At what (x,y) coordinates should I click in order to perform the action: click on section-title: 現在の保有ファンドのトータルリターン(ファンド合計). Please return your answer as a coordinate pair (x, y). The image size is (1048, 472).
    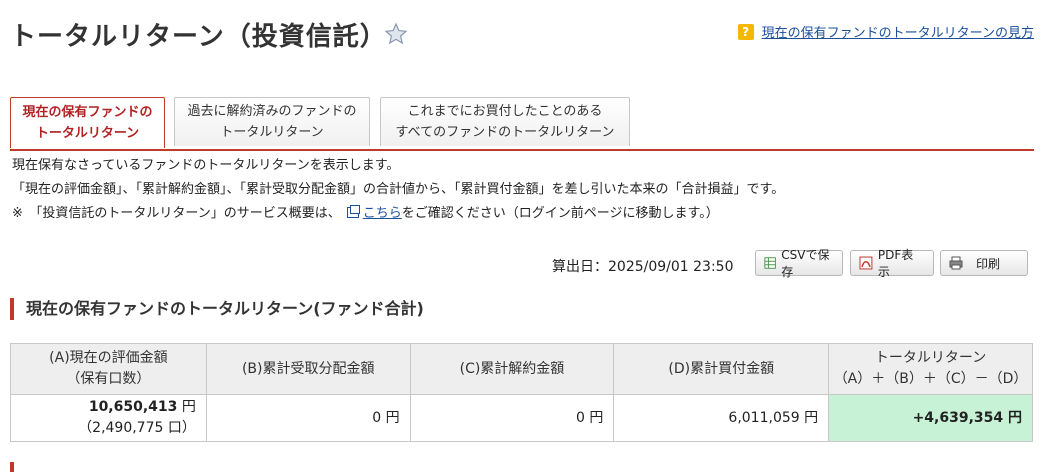
    Looking at the image, I should click on (217, 309).